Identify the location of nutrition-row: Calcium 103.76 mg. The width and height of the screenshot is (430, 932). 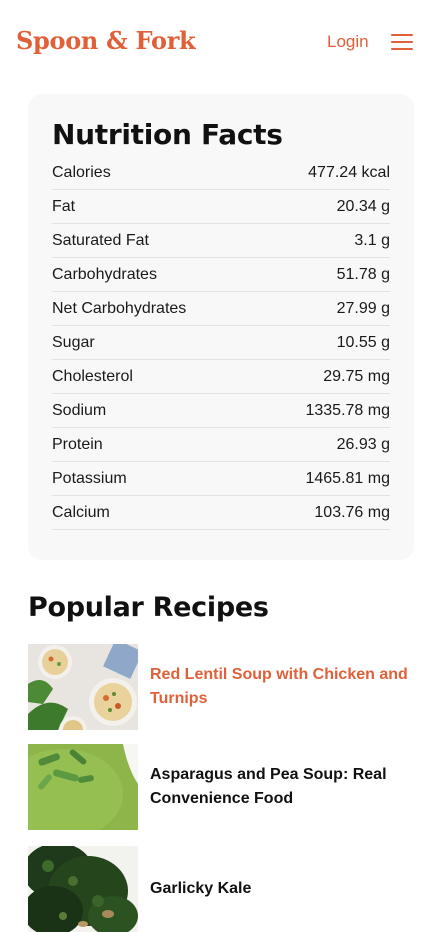
(221, 513).